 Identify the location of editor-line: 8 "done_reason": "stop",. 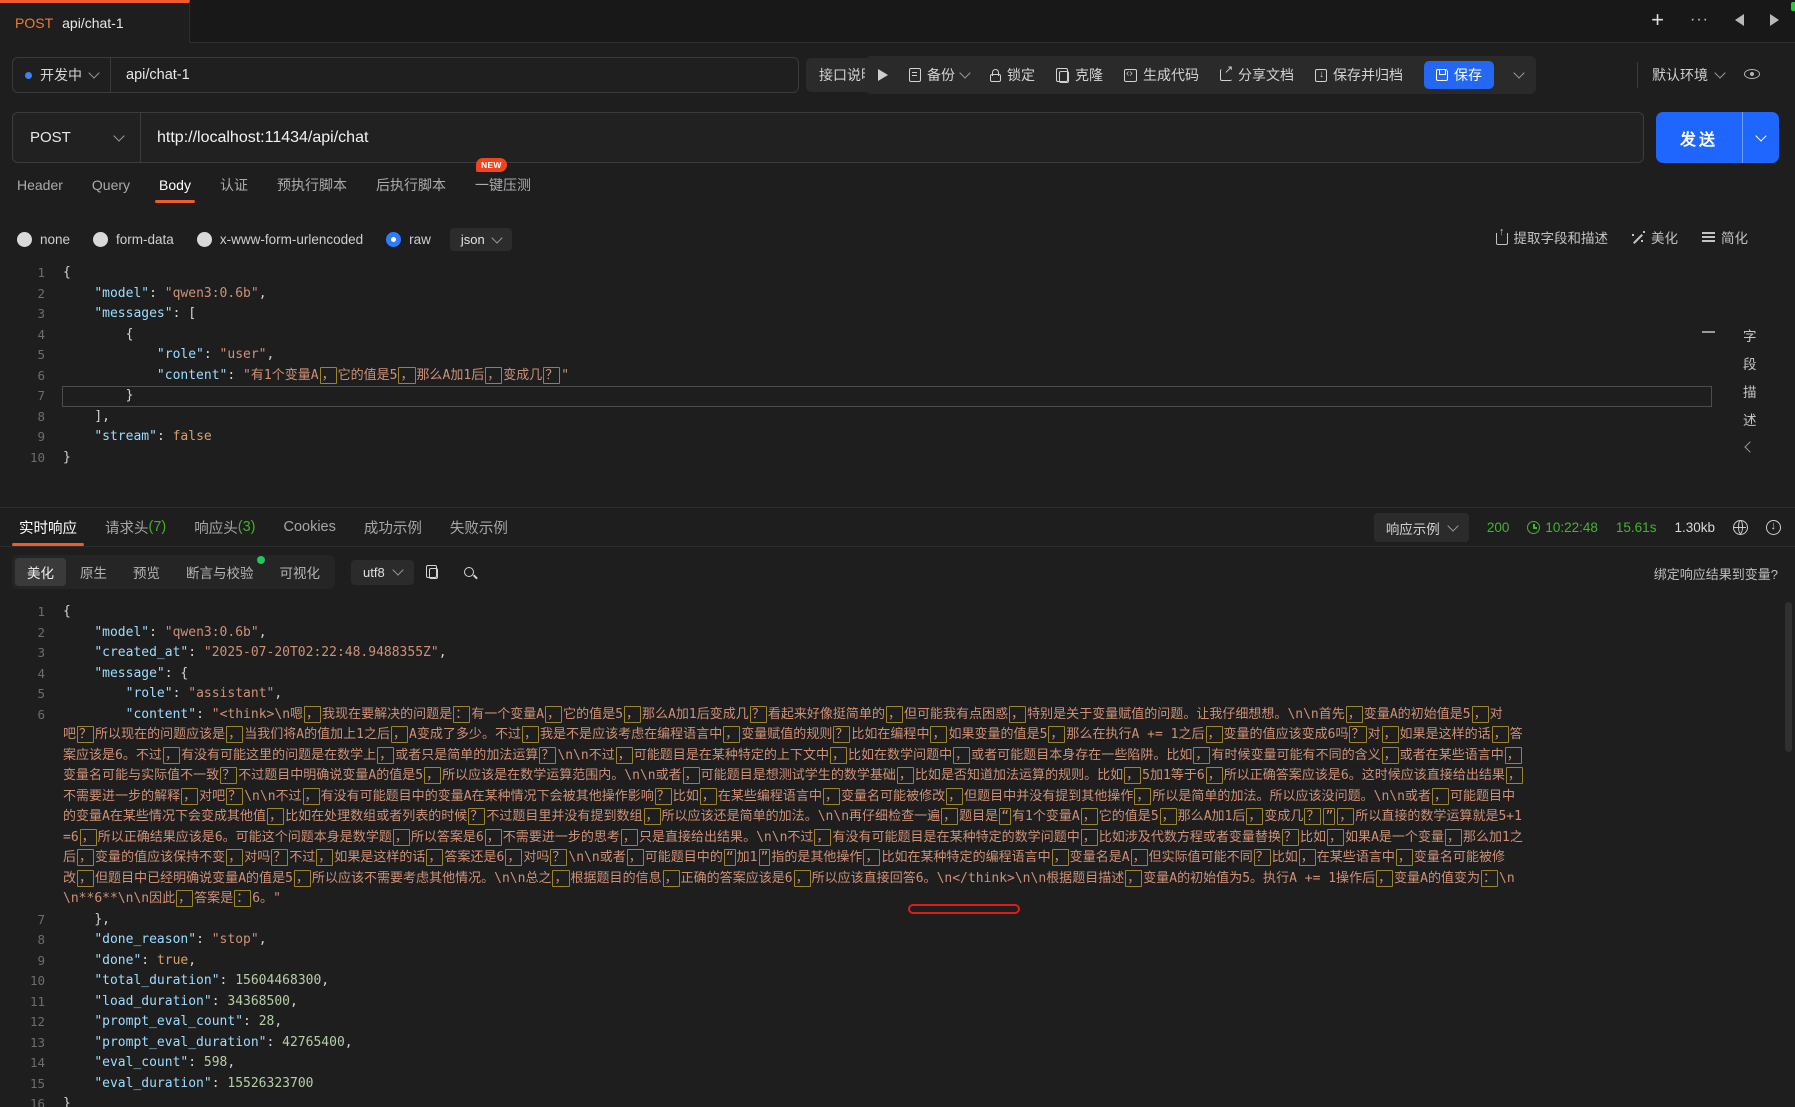
(897, 940).